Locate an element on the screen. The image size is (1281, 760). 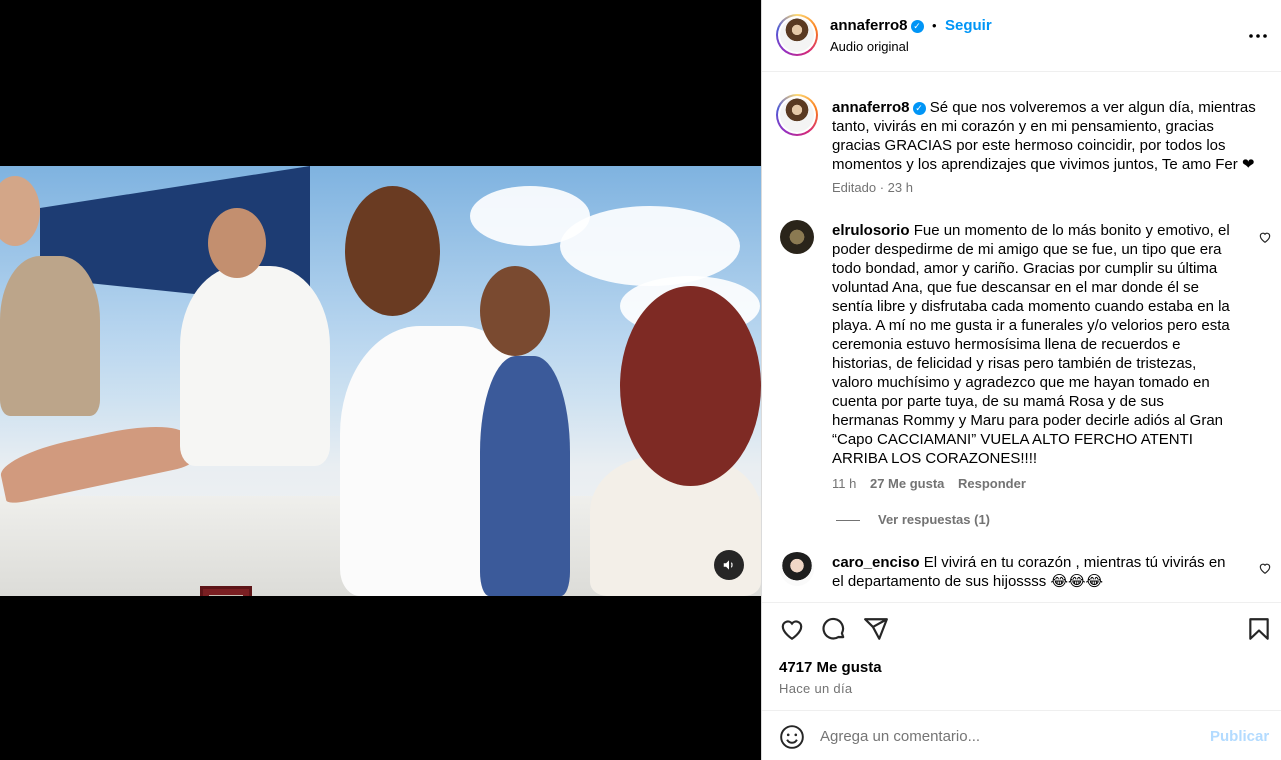
person-legs is located at coordinates (97, 461).